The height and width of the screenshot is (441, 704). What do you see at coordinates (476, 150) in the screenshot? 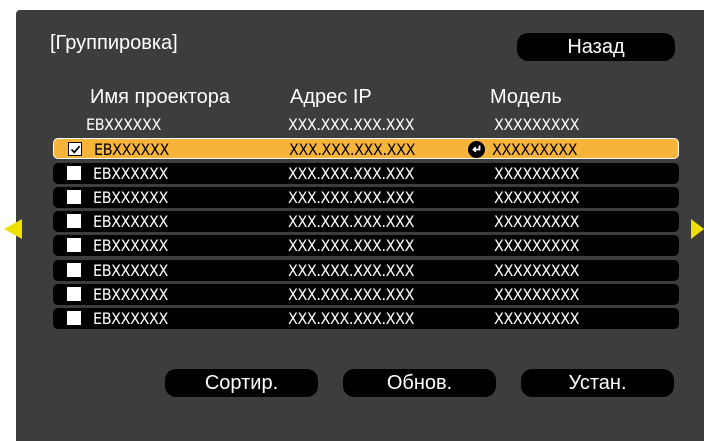
I see `enter-icon` at bounding box center [476, 150].